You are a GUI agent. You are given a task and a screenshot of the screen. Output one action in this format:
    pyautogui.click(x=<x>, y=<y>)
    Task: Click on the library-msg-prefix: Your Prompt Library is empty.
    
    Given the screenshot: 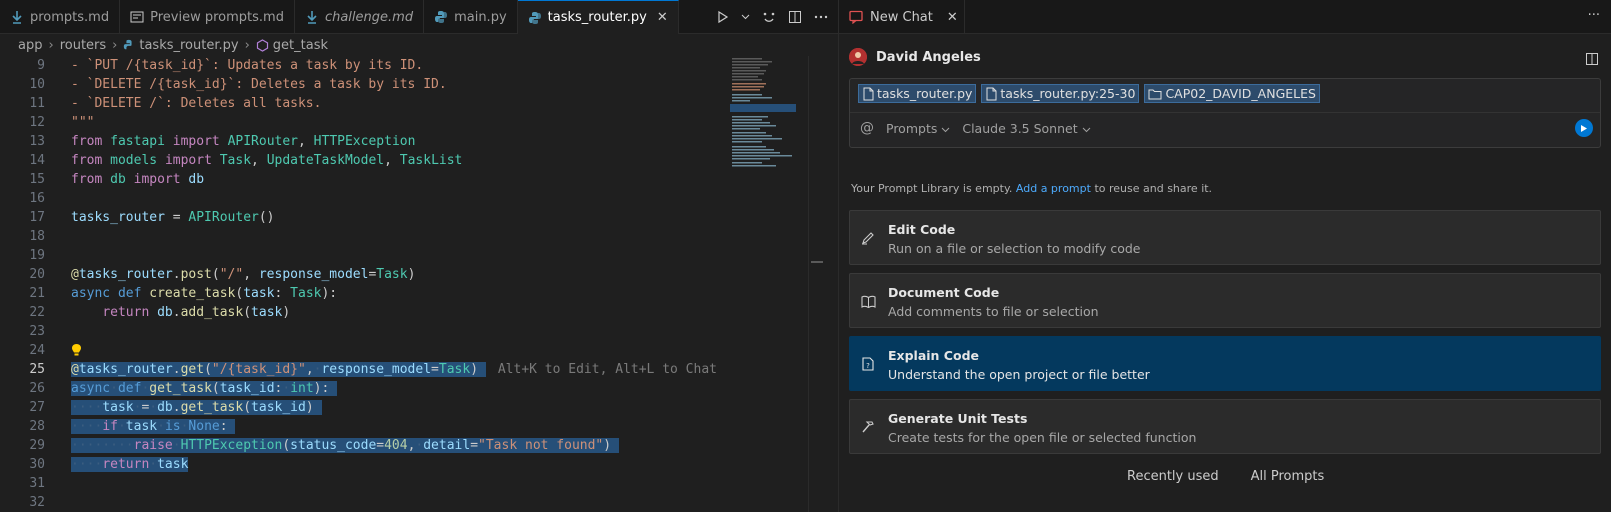 What is the action you would take?
    pyautogui.click(x=932, y=188)
    